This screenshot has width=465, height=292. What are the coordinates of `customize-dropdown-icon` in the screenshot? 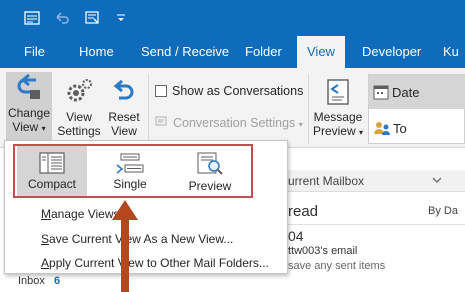 It's located at (121, 18).